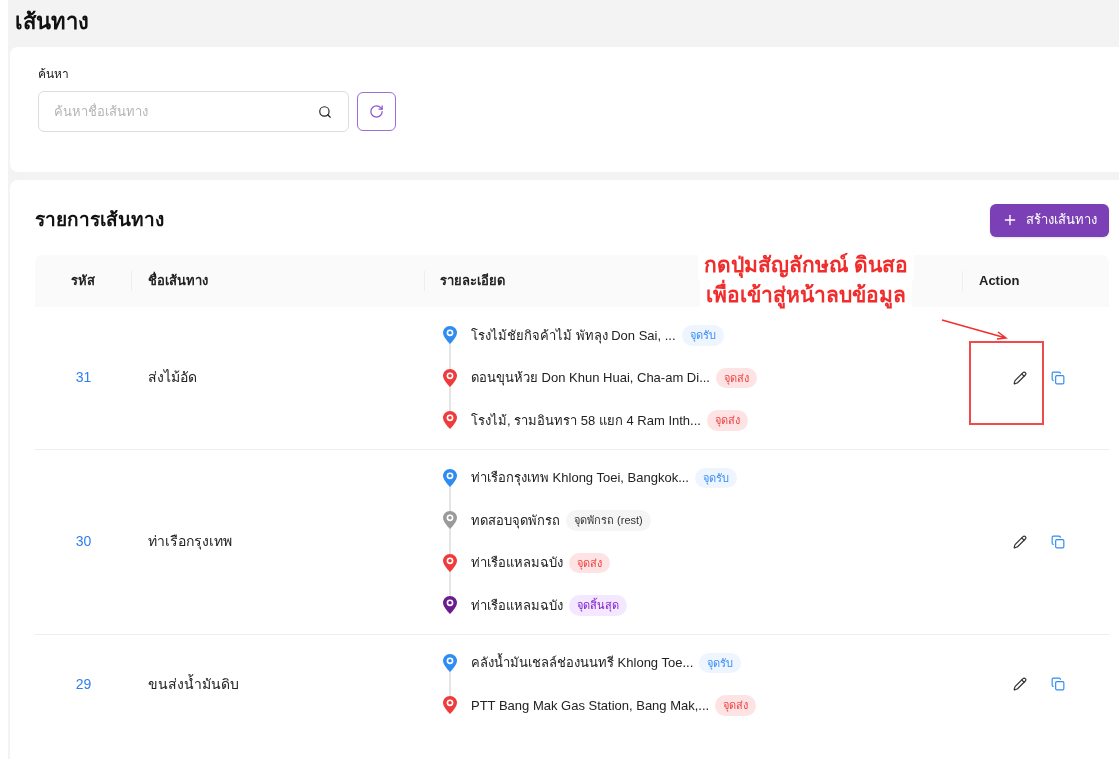 The image size is (1119, 759). Describe the element at coordinates (1058, 684) in the screenshot. I see `copy-button` at that location.